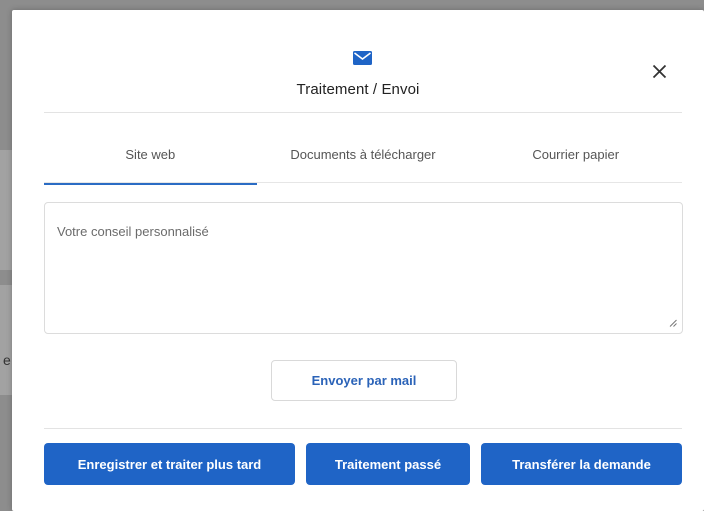 Image resolution: width=704 pixels, height=511 pixels. Describe the element at coordinates (362, 58) in the screenshot. I see `mail-icon` at that location.